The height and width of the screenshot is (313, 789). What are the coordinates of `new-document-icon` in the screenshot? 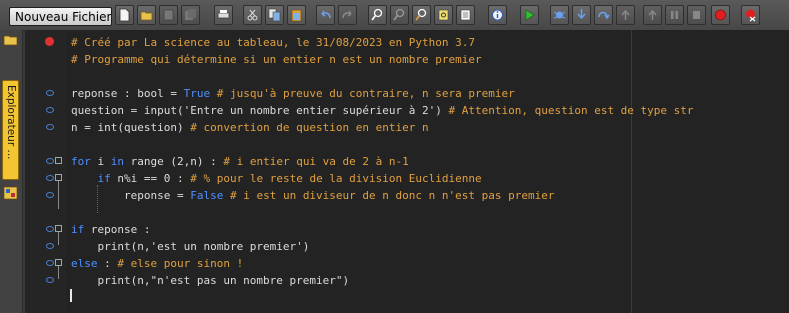 It's located at (124, 15).